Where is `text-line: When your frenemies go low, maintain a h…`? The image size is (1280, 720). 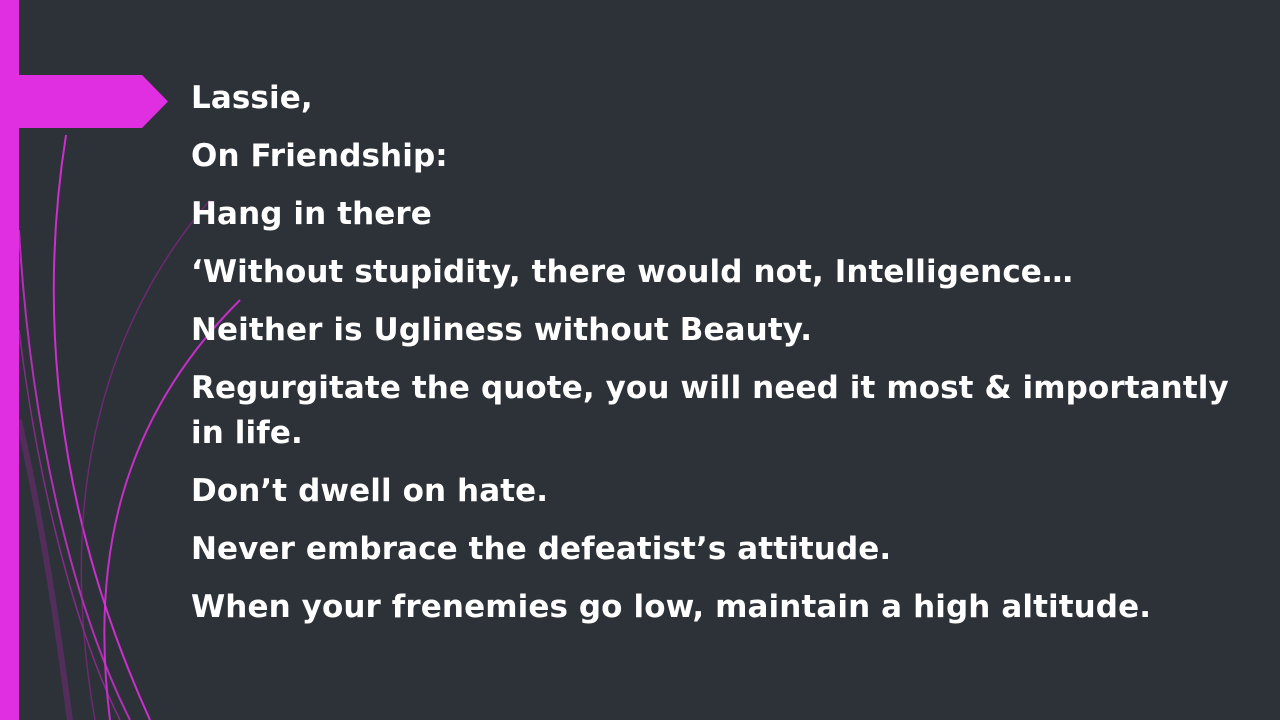
text-line: When your frenemies go low, maintain a h… is located at coordinates (671, 607).